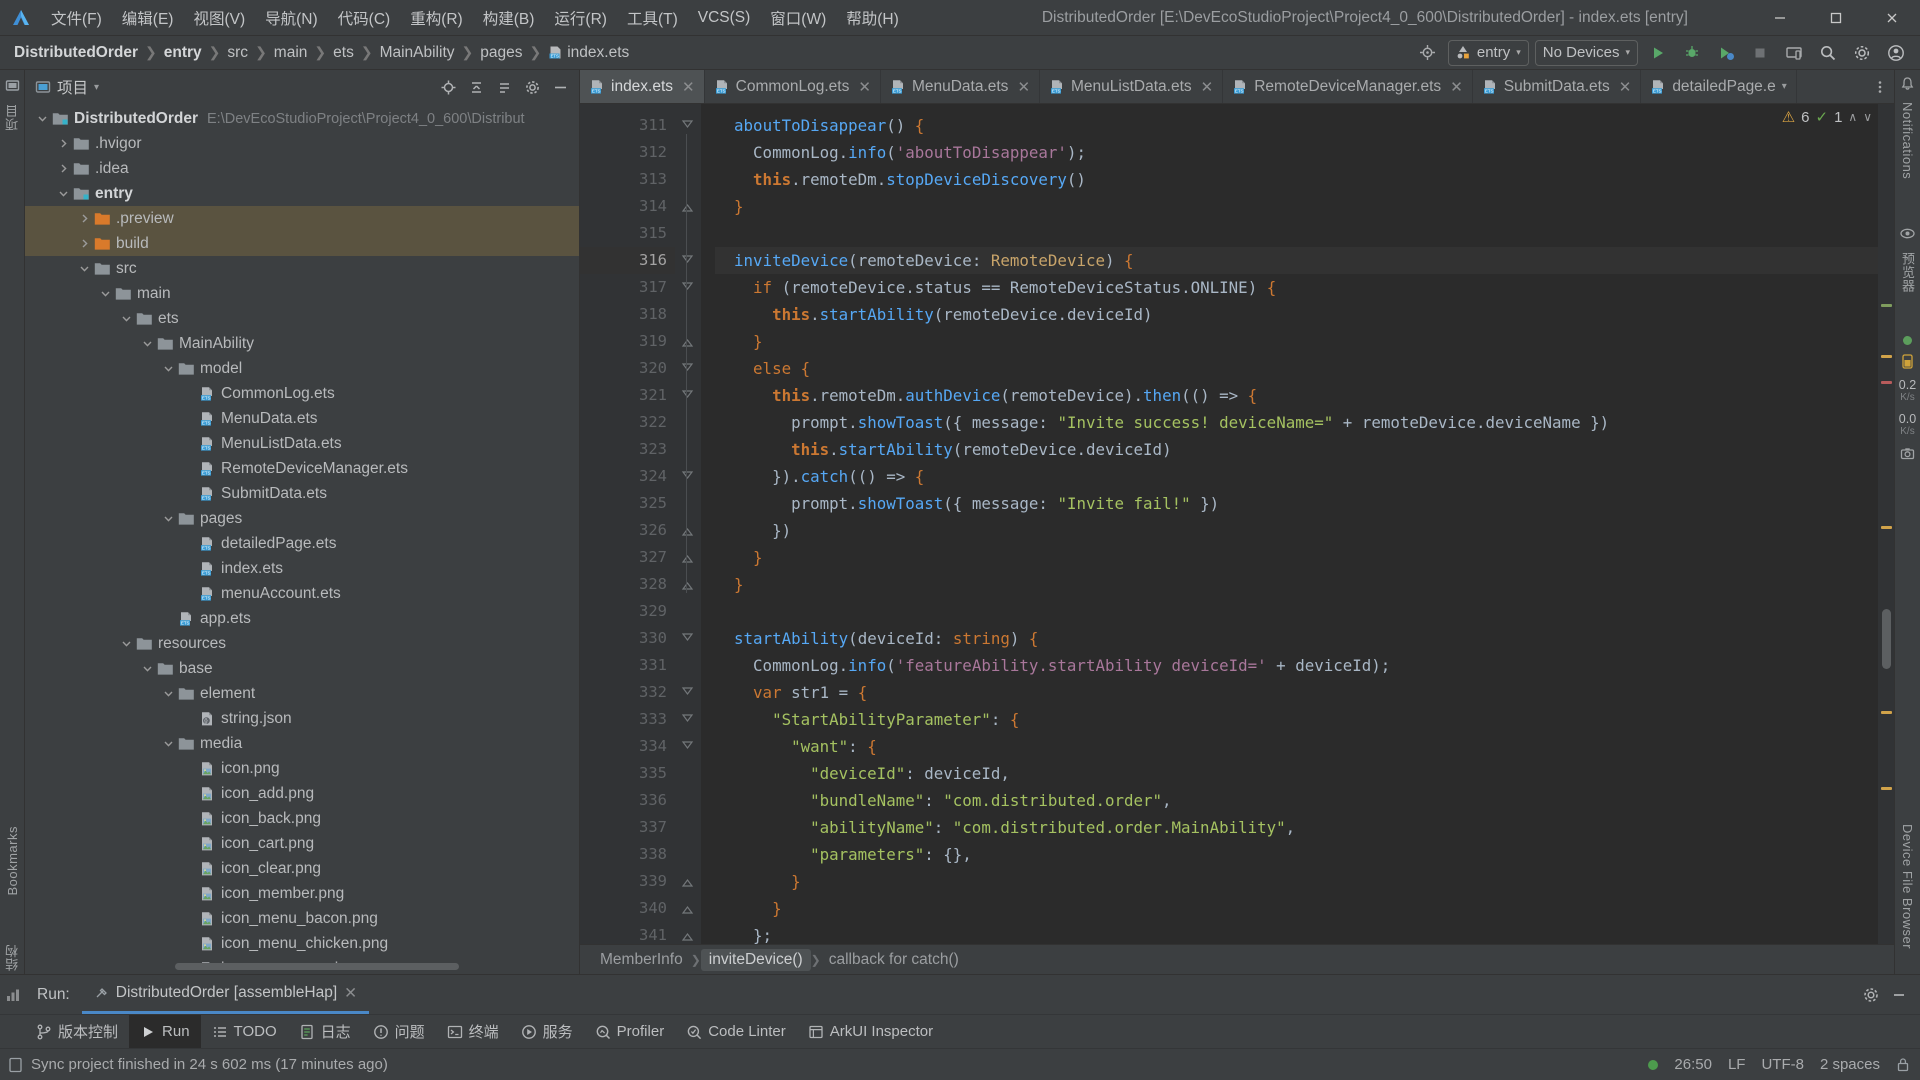 The image size is (1920, 1080). What do you see at coordinates (291, 18) in the screenshot?
I see `menu-navigate: 导航(N)` at bounding box center [291, 18].